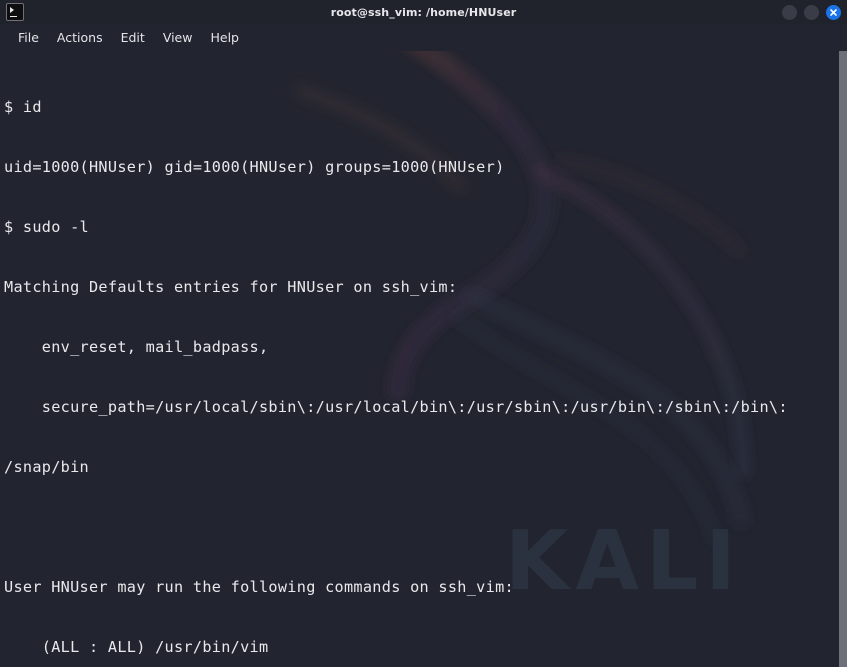 The height and width of the screenshot is (667, 847). I want to click on menu-item-help: Help, so click(224, 38).